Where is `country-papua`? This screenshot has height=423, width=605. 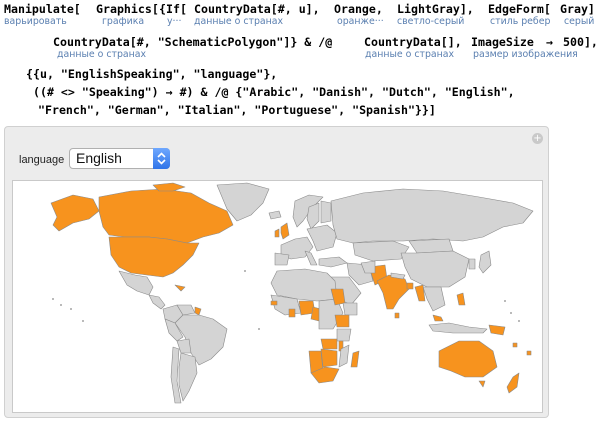 country-papua is located at coordinates (497, 330).